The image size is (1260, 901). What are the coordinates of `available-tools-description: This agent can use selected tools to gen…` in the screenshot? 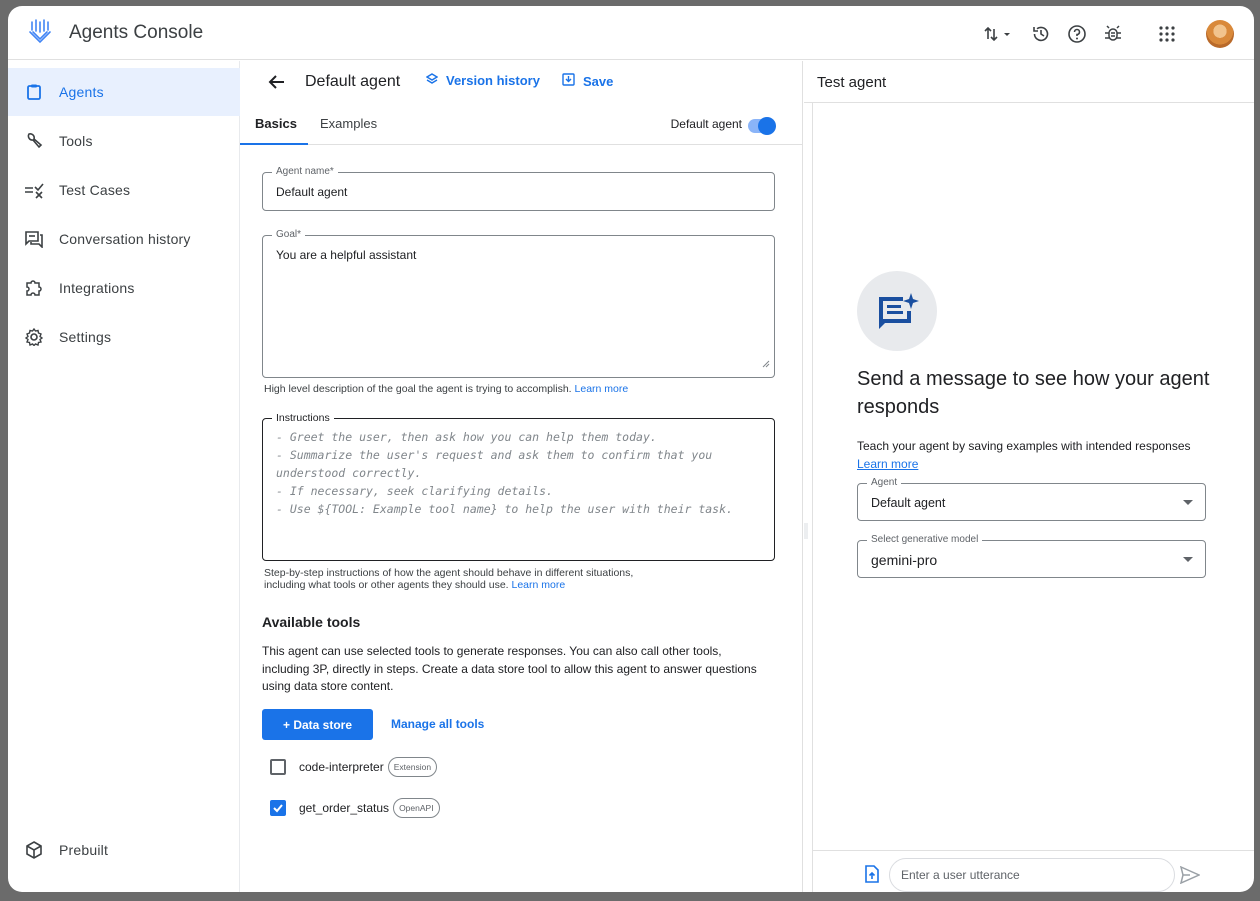 It's located at (509, 668).